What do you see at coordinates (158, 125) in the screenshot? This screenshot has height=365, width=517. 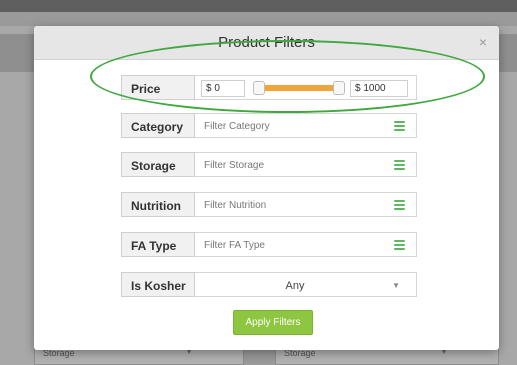 I see `category-label: Category` at bounding box center [158, 125].